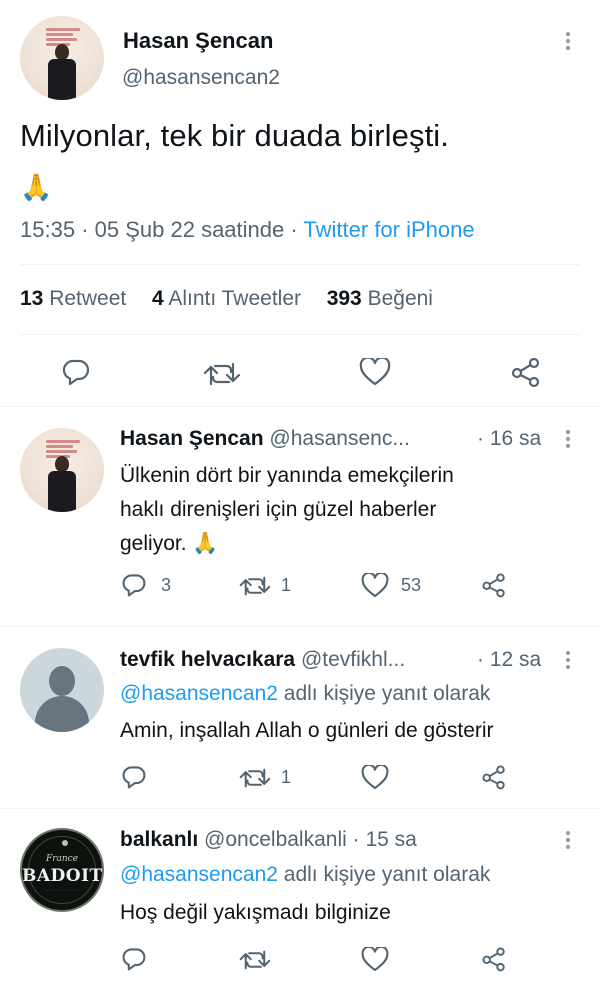  What do you see at coordinates (509, 439) in the screenshot?
I see `reply-age: · 16 sa` at bounding box center [509, 439].